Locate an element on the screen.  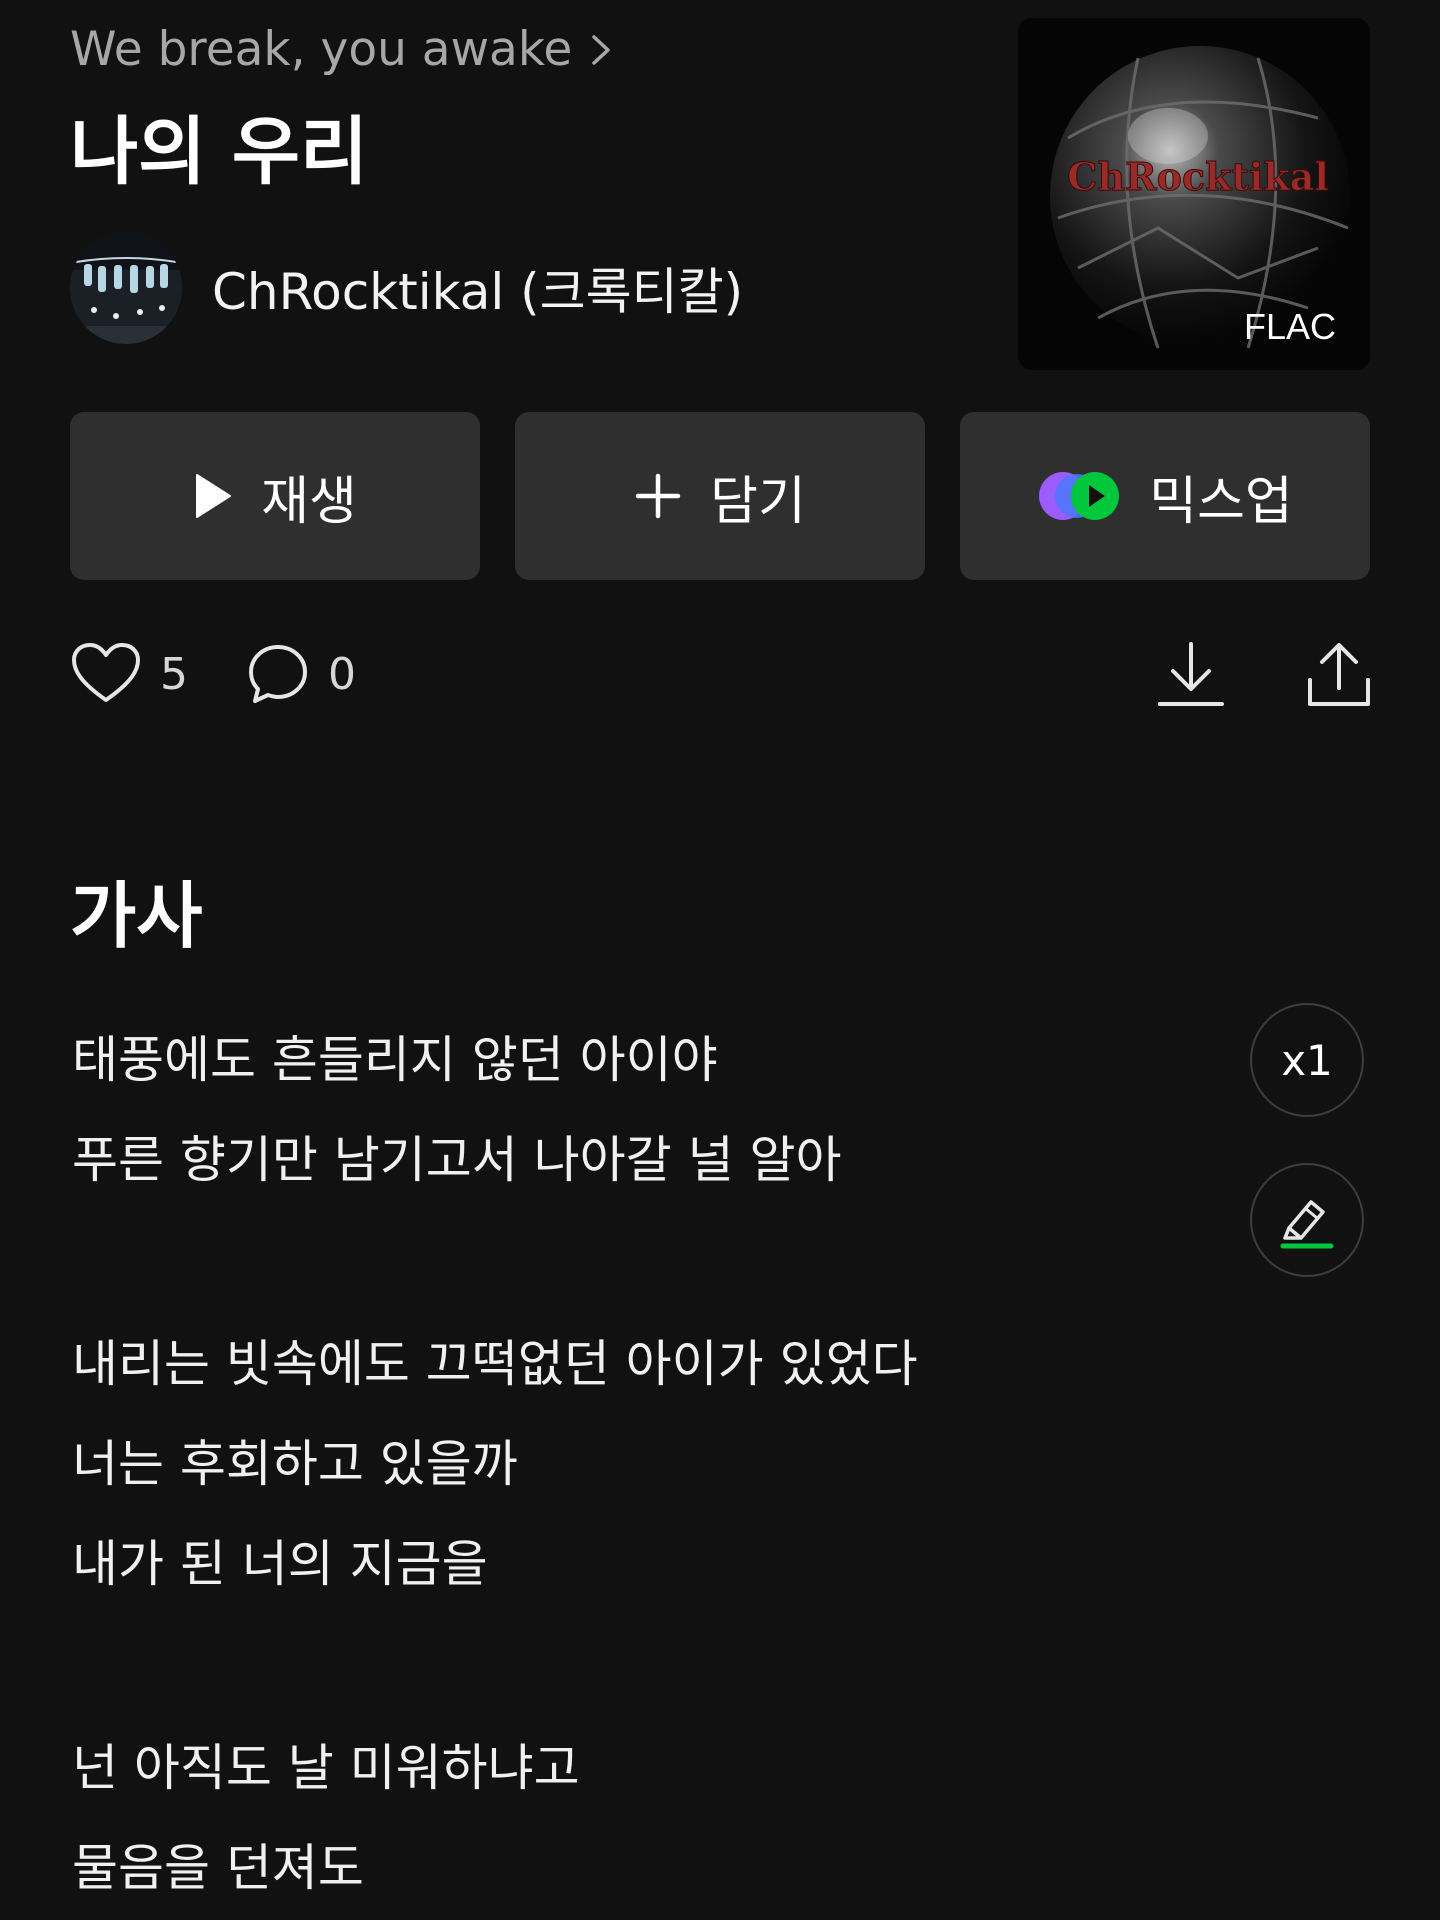
lyrics-speed-button: x1 is located at coordinates (1307, 1060).